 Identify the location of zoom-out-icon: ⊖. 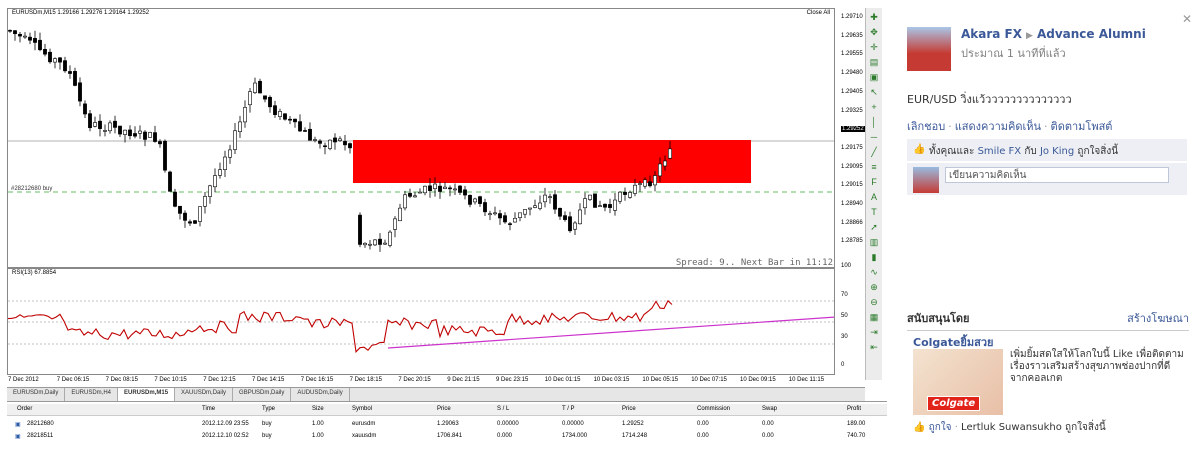
(874, 302).